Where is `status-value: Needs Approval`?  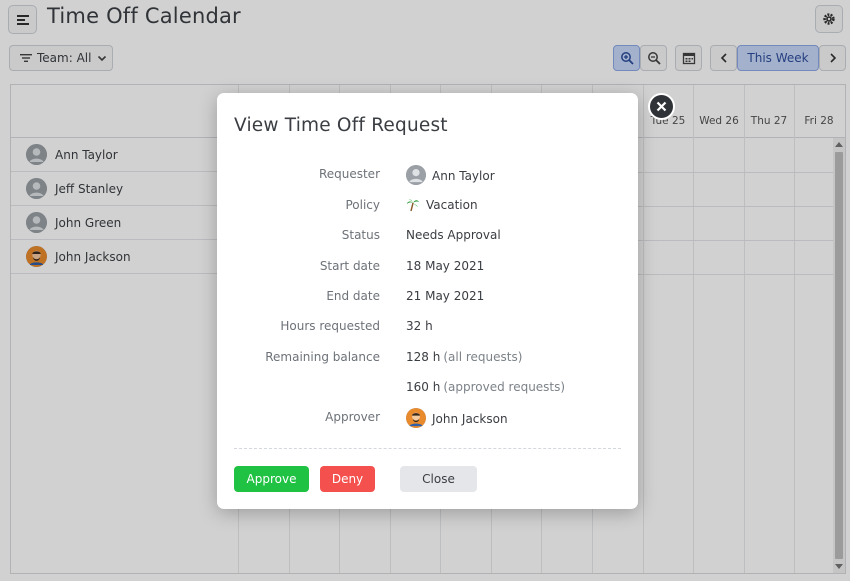
status-value: Needs Approval is located at coordinates (453, 235).